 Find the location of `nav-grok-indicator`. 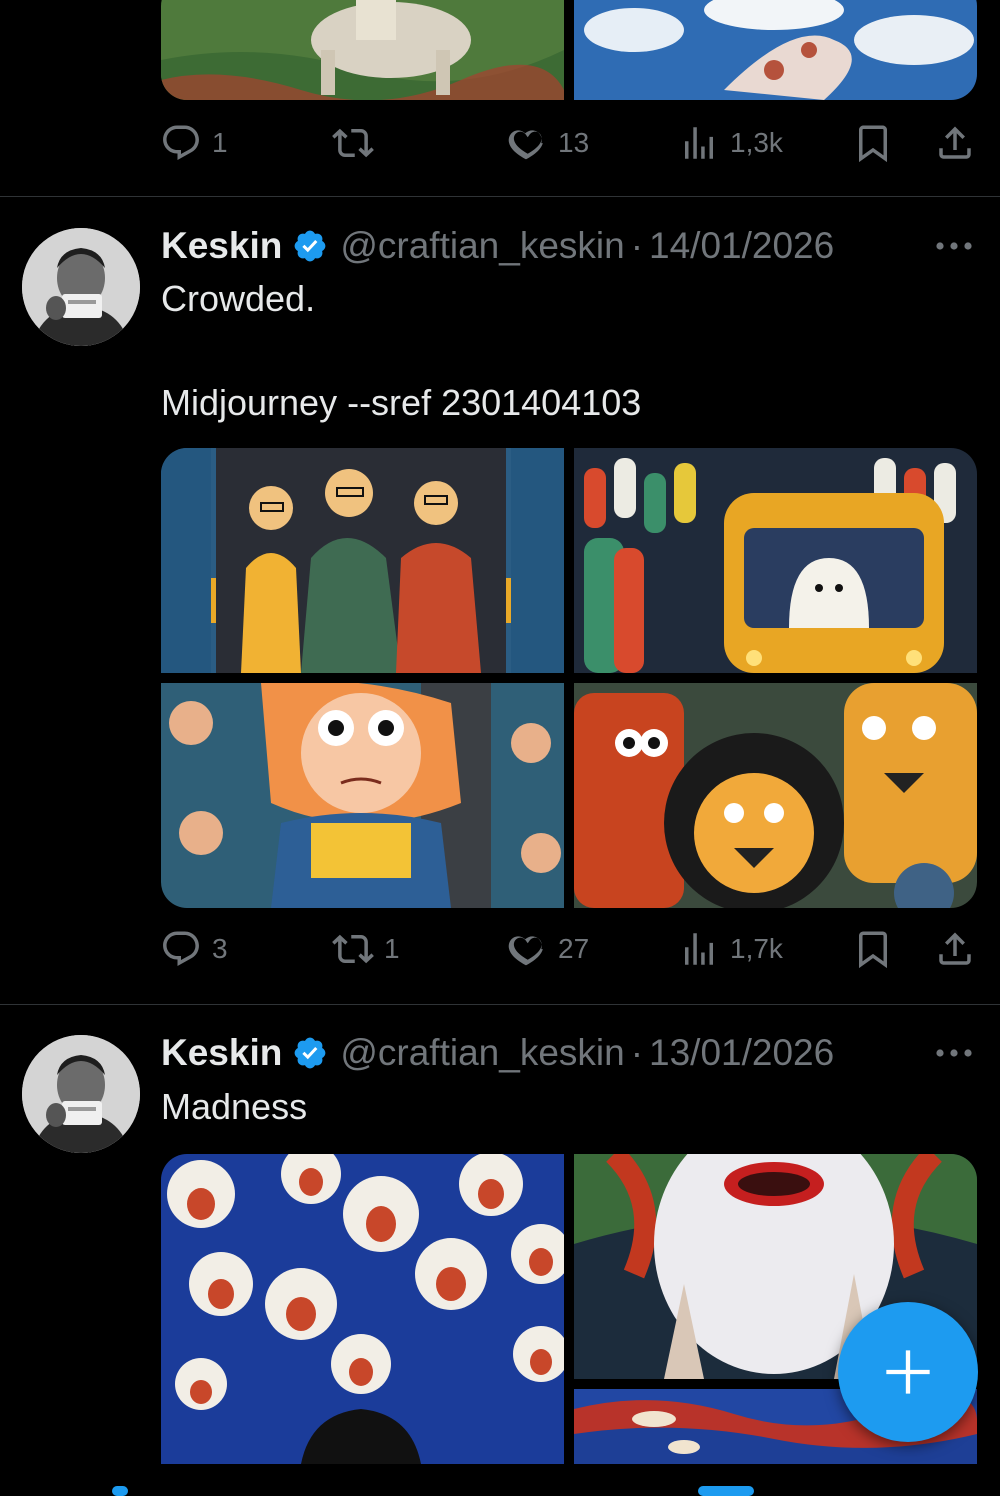

nav-grok-indicator is located at coordinates (726, 1491).